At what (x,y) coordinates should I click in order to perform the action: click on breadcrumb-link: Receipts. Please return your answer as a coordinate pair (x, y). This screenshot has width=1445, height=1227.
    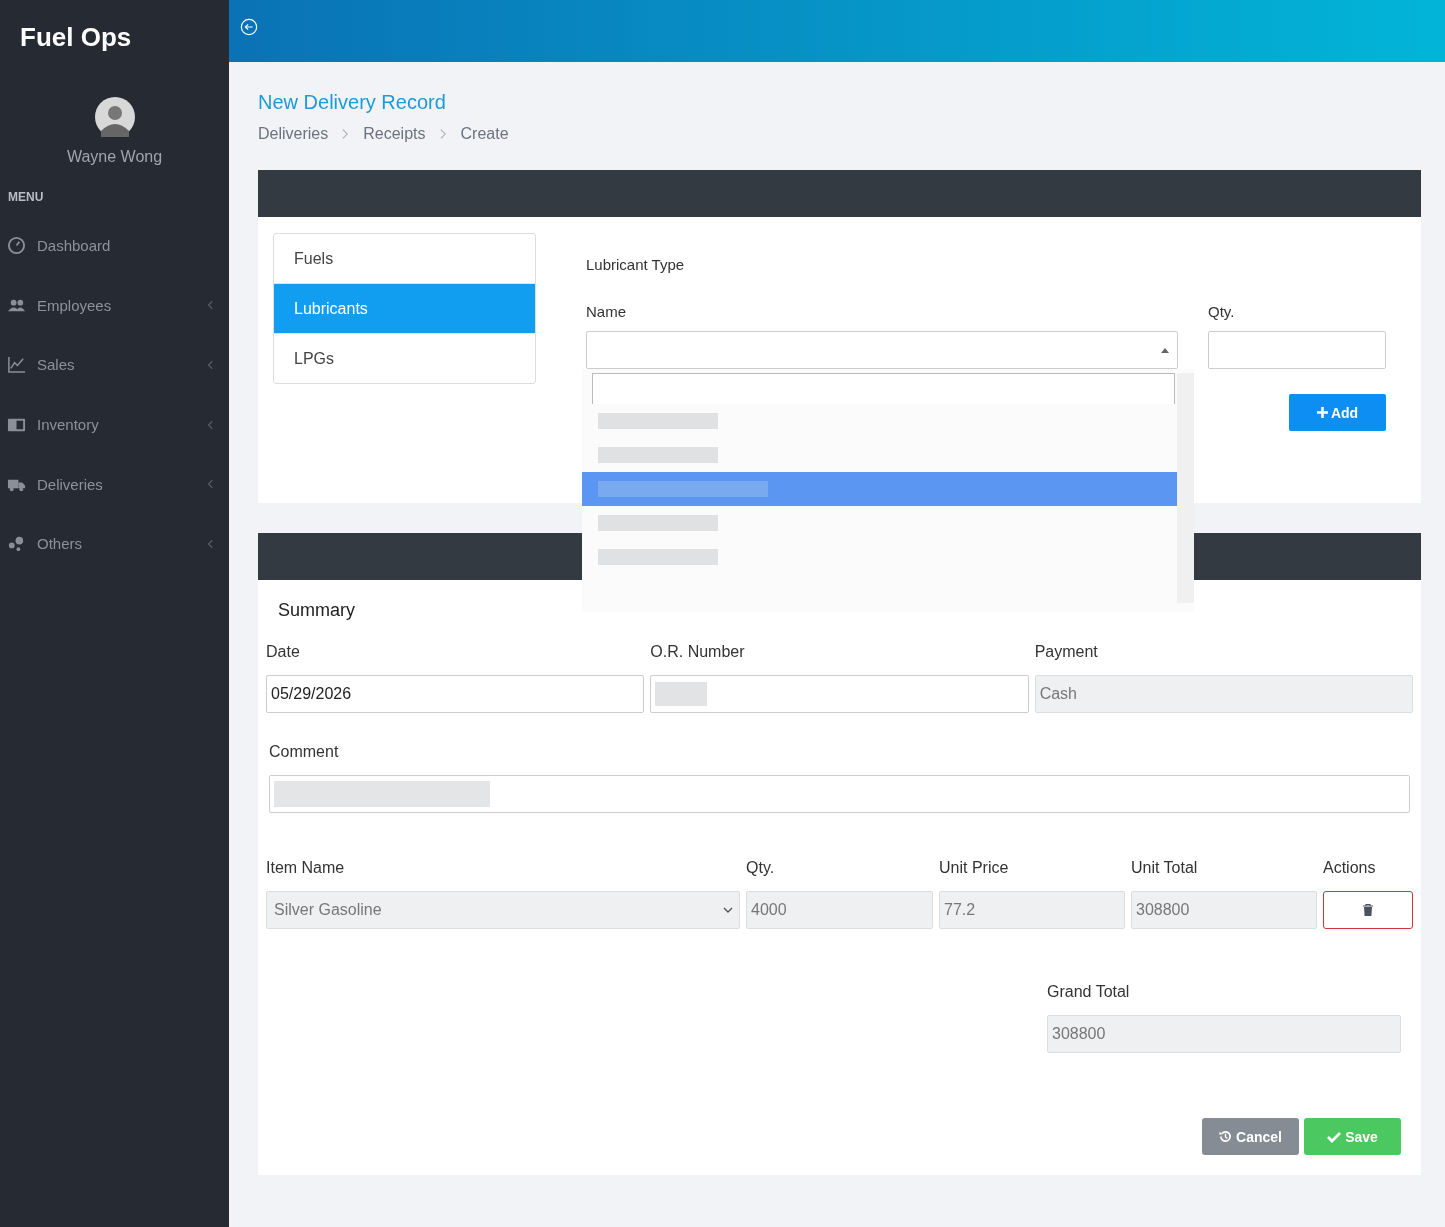
    Looking at the image, I should click on (394, 134).